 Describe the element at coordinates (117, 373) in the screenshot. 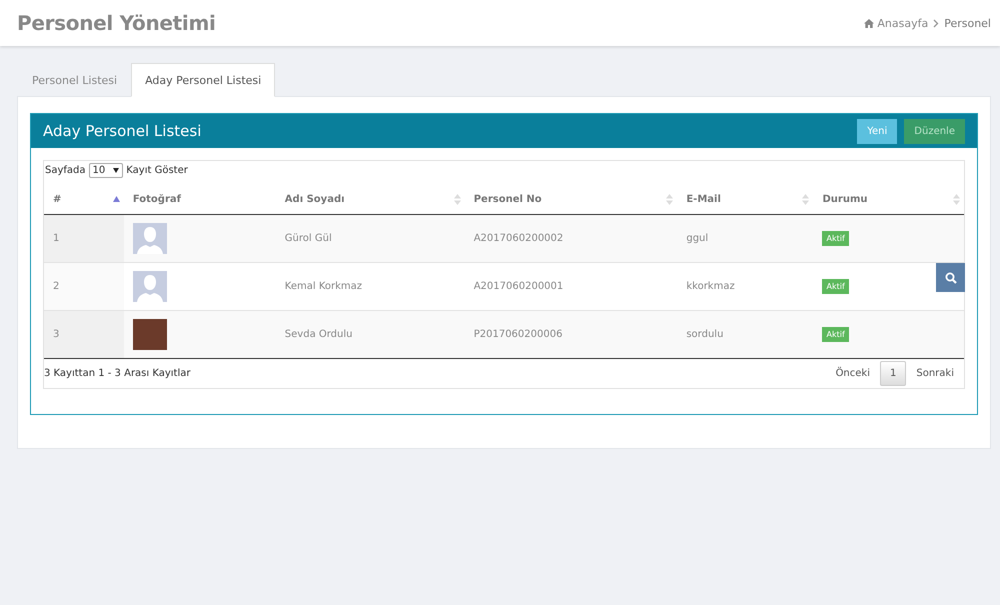

I see `table-info: 3 Kayıttan 1 - 3 Arası Kayıtlar` at that location.